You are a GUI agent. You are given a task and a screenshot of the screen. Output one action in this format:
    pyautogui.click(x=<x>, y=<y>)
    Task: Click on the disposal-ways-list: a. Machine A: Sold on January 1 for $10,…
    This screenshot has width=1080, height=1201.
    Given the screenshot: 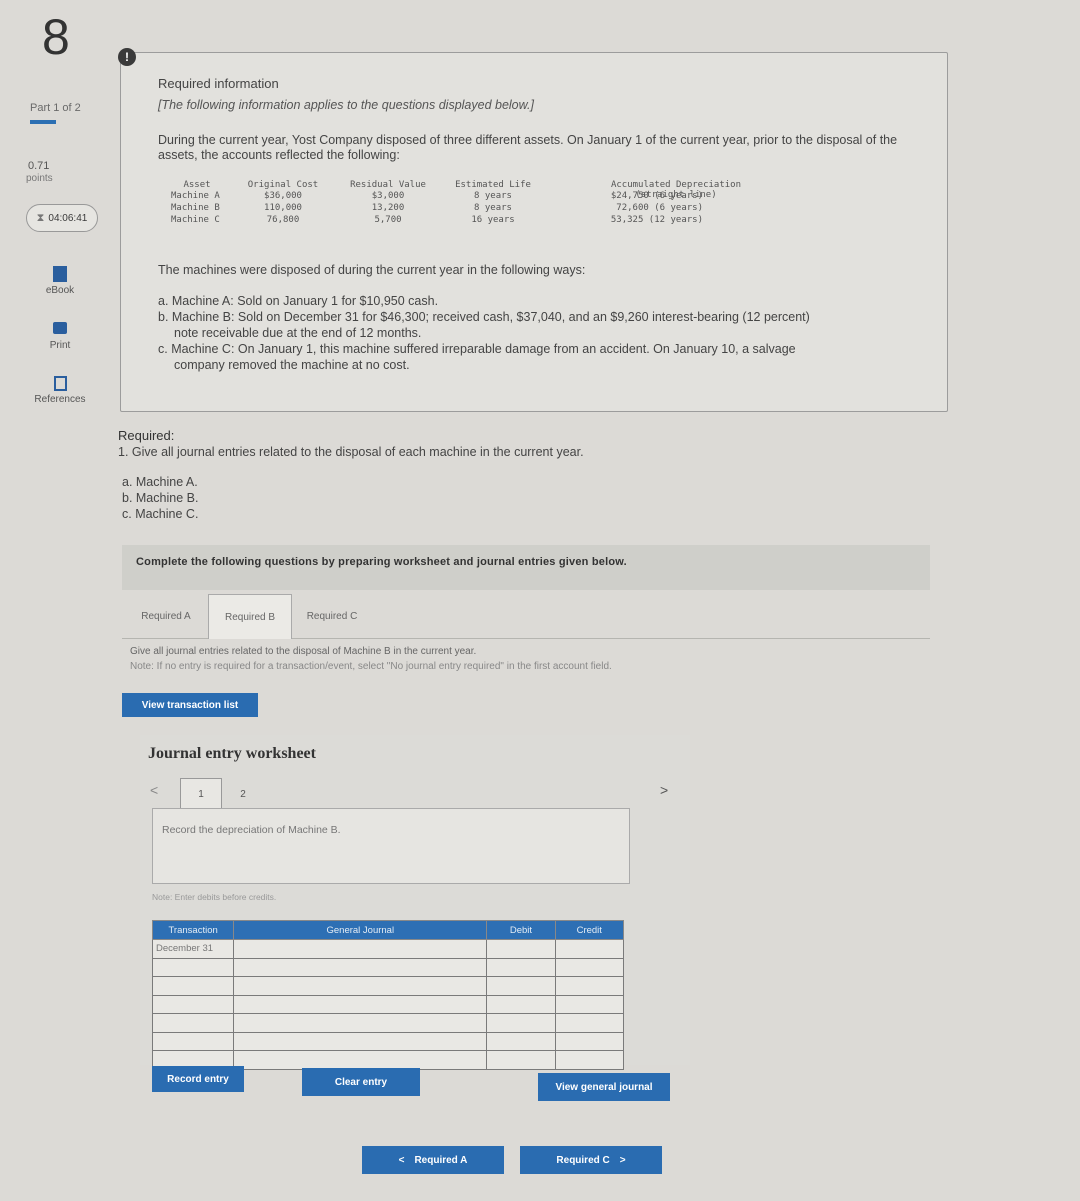 What is the action you would take?
    pyautogui.click(x=528, y=334)
    